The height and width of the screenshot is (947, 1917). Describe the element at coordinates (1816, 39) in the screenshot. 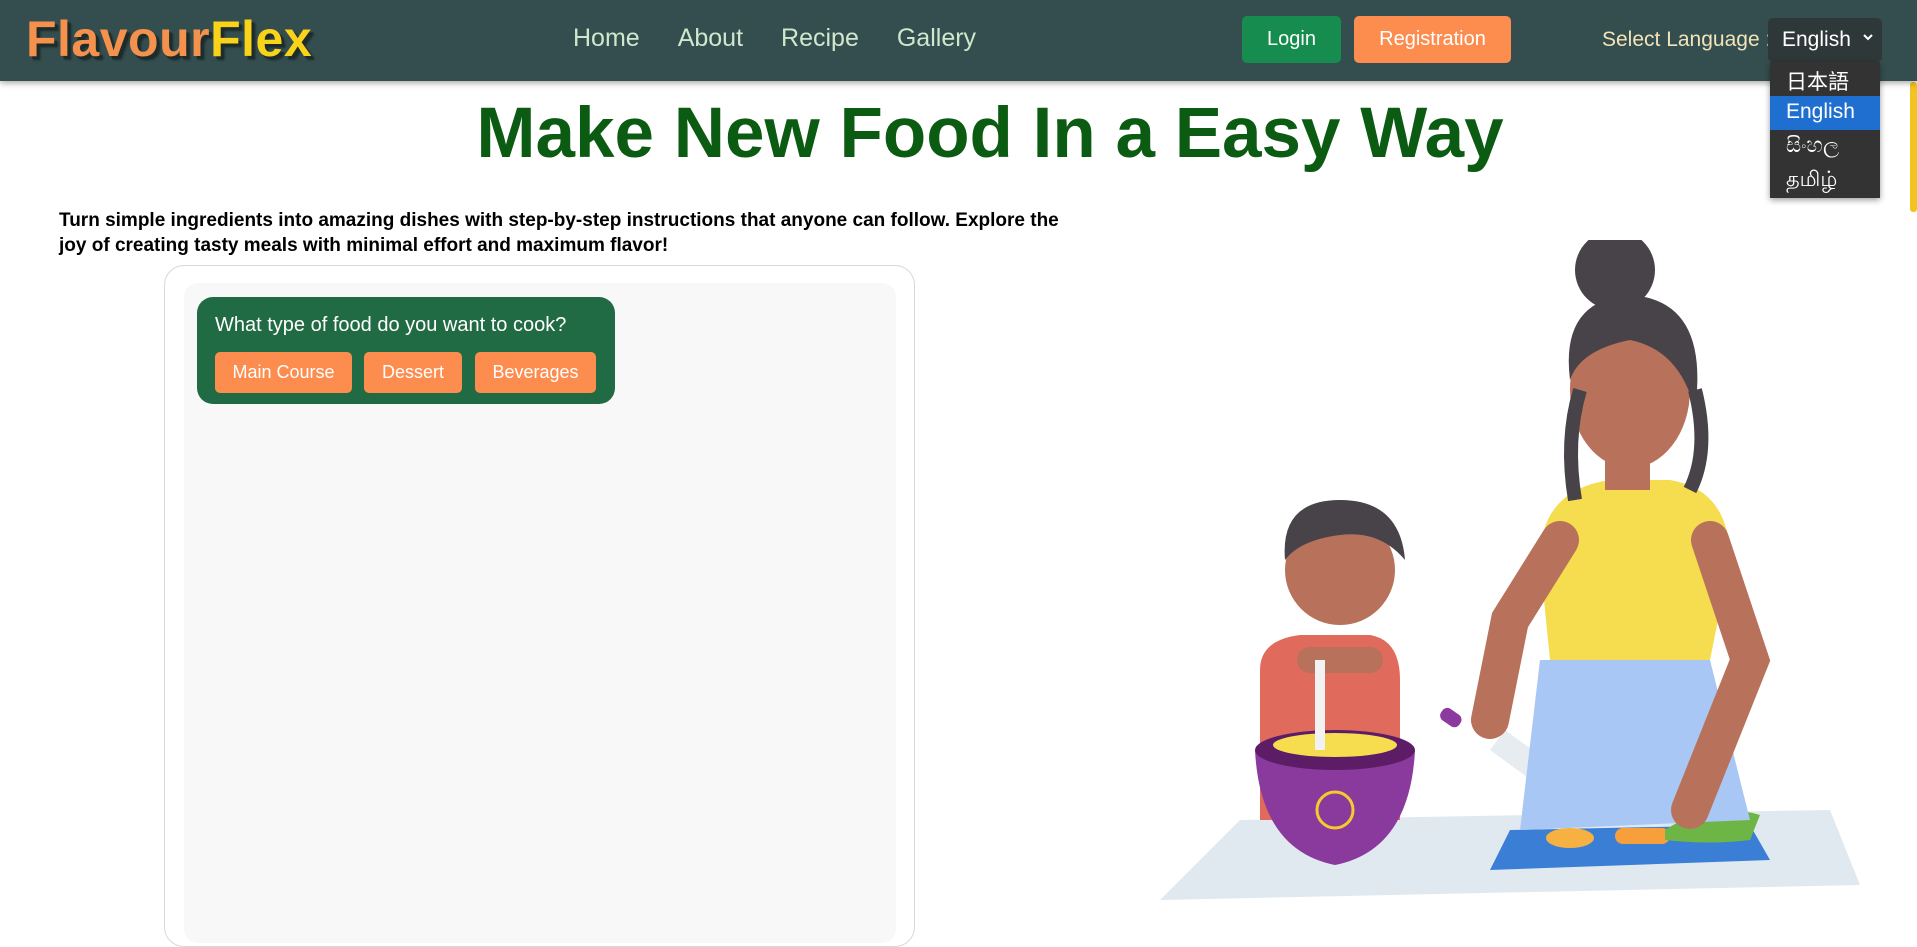

I see `language-selected-value: English` at that location.